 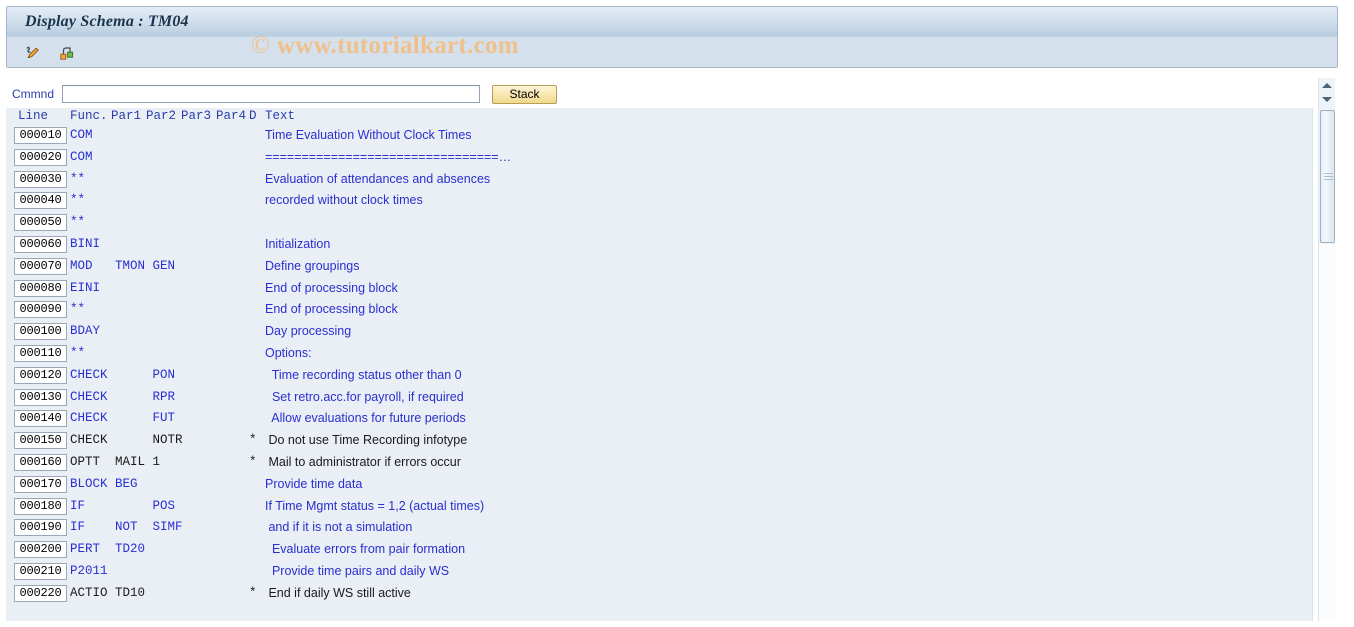 What do you see at coordinates (338, 527) in the screenshot?
I see `description-cell: and if it is not a simulation` at bounding box center [338, 527].